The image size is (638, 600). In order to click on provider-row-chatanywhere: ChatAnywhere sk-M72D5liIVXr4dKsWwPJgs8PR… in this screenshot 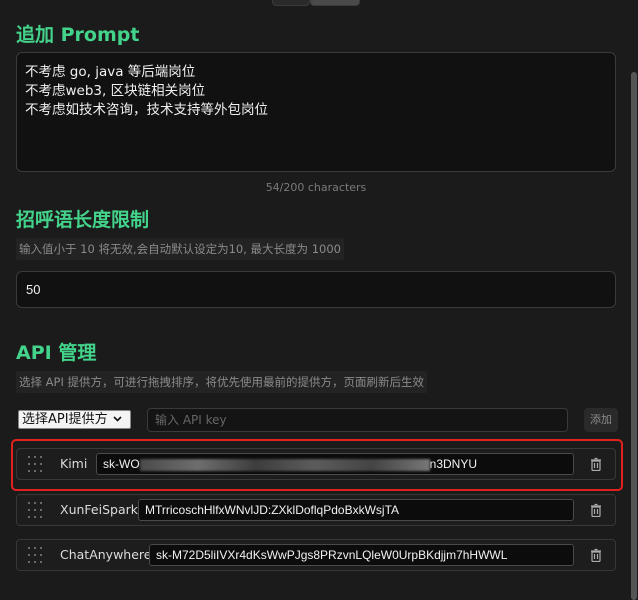, I will do `click(316, 555)`.